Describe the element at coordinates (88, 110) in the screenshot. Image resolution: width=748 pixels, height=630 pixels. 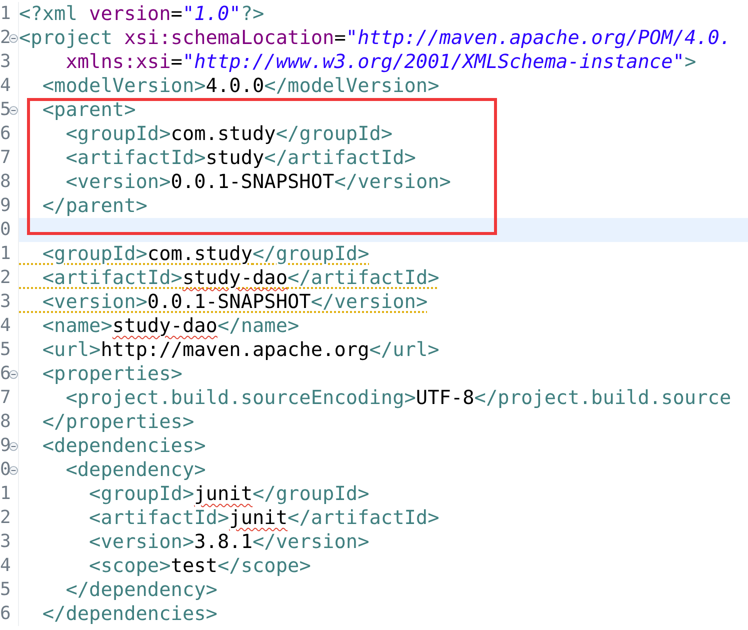
I see `code-line: <parent>` at that location.